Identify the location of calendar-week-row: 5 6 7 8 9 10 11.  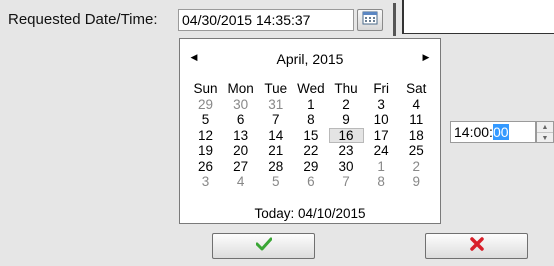
(311, 120).